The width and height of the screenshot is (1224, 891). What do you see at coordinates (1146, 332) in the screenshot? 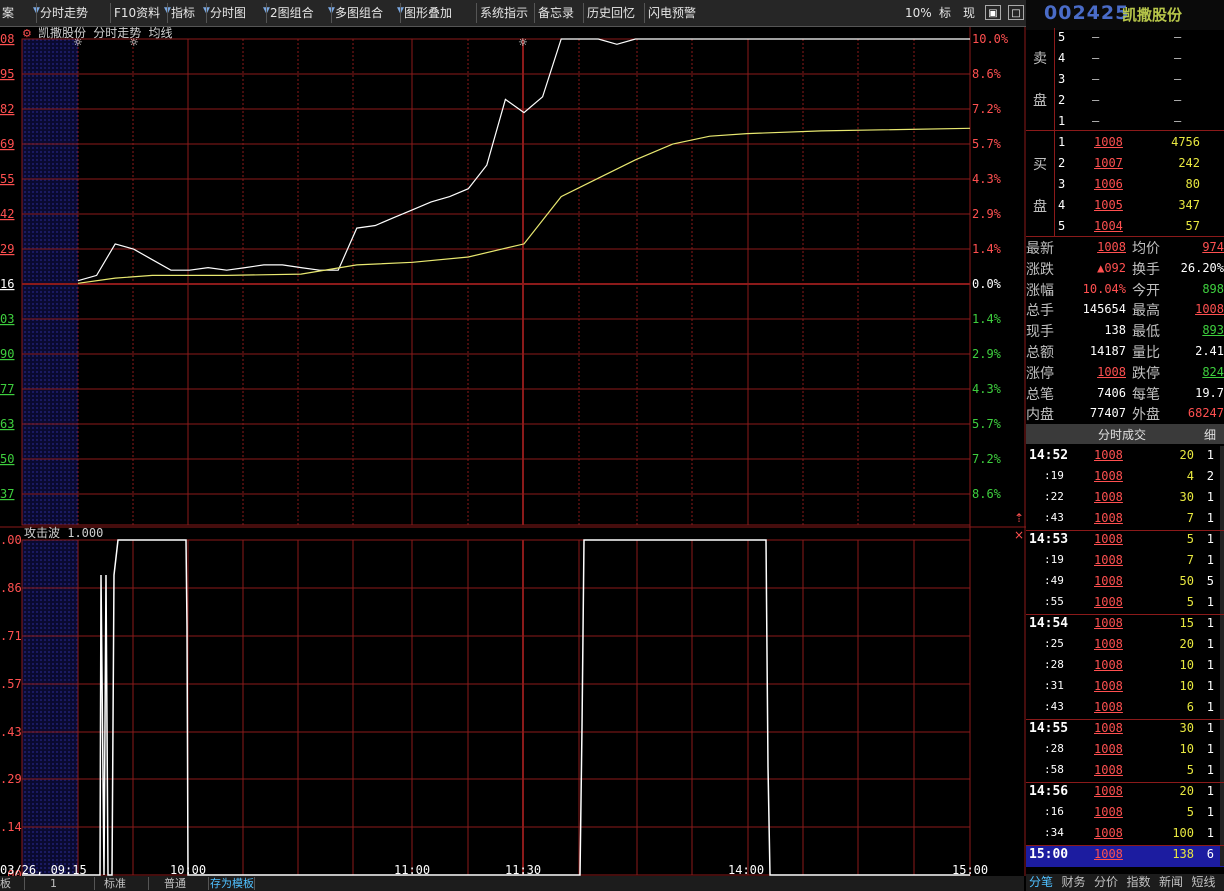
I see `stat-label: 最低` at bounding box center [1146, 332].